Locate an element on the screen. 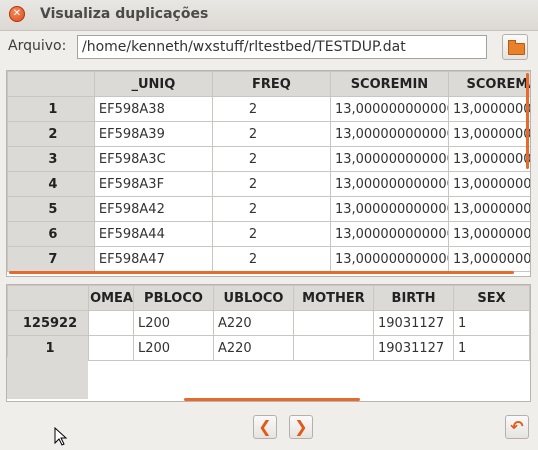  column-header-birth: BIRTH is located at coordinates (413, 298).